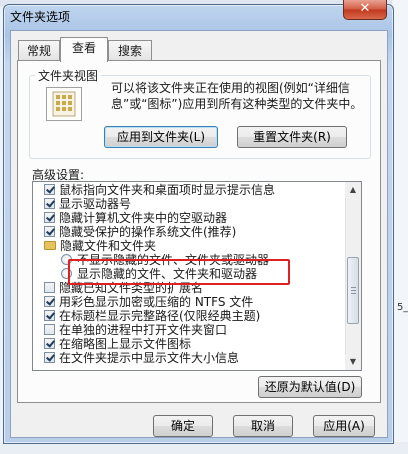 This screenshot has width=408, height=454. Describe the element at coordinates (365, 10) in the screenshot. I see `close-button: ✕` at that location.